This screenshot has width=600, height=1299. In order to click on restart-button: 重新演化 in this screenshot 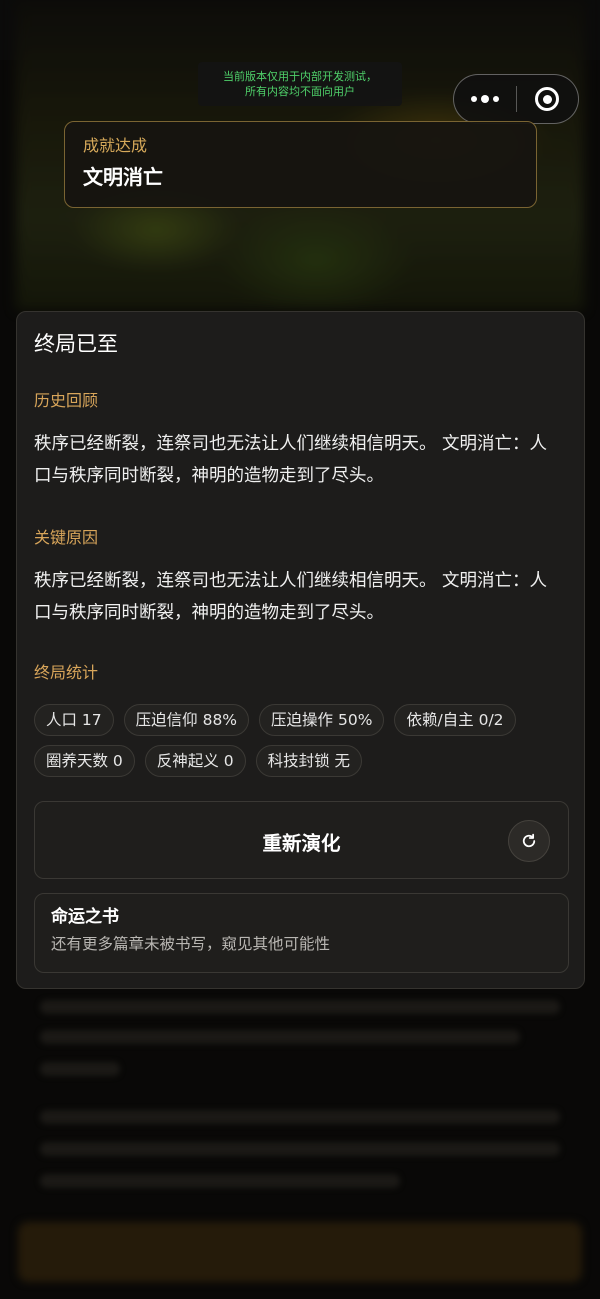, I will do `click(301, 840)`.